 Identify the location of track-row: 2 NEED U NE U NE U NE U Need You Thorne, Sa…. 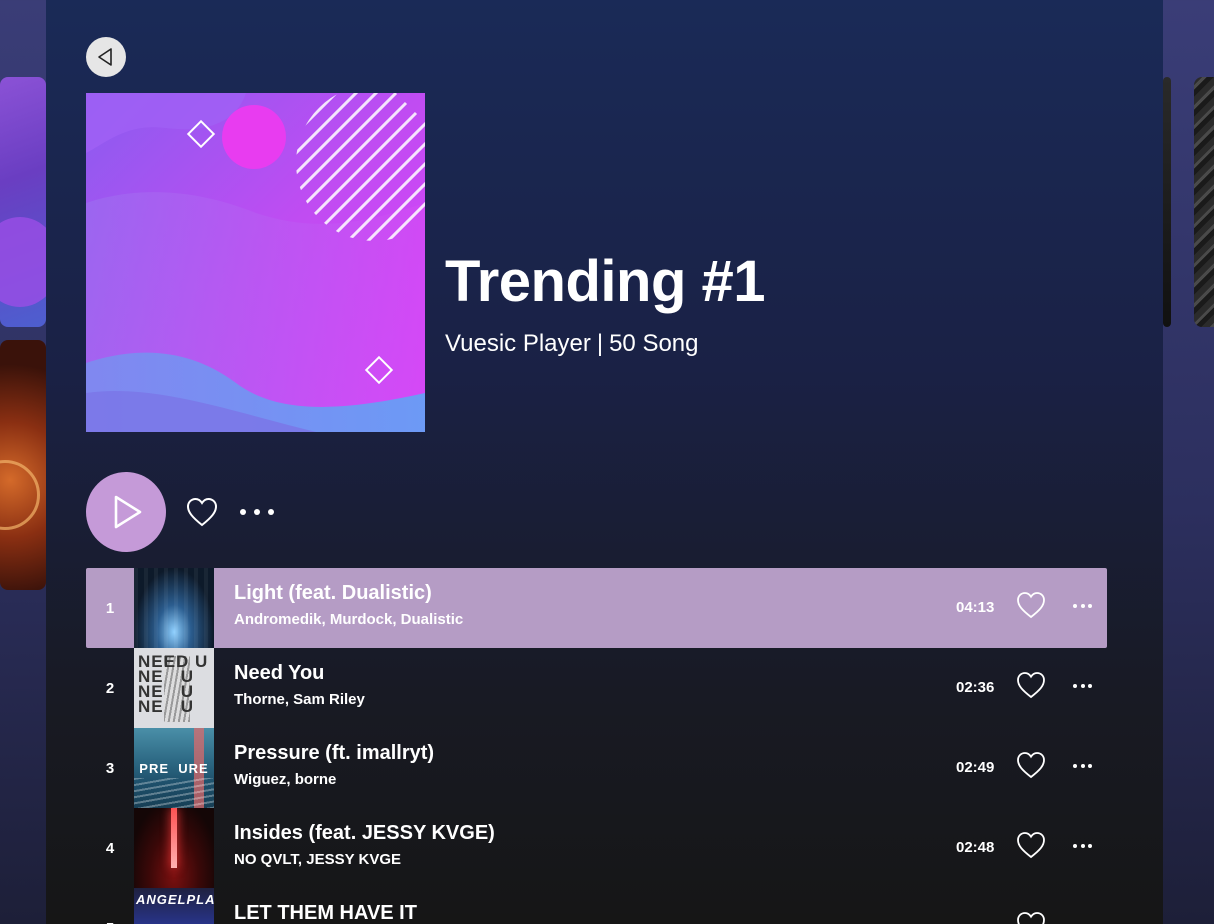
(596, 688).